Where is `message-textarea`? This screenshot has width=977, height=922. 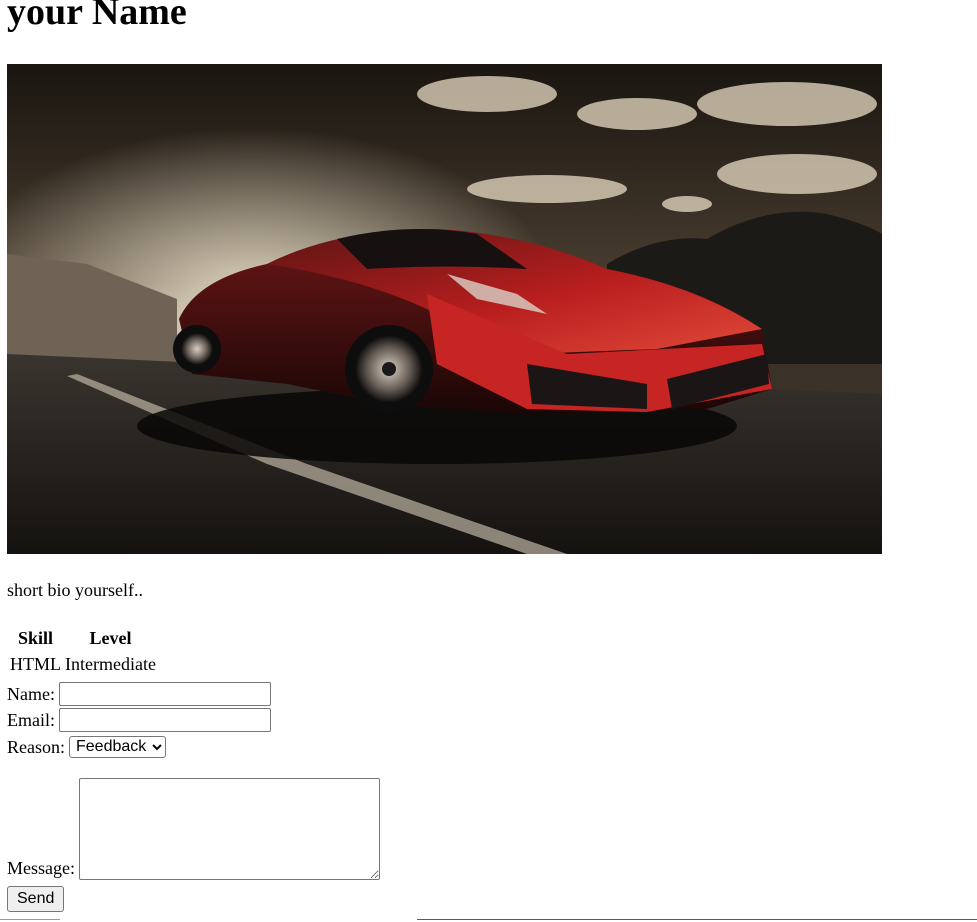
message-textarea is located at coordinates (229, 829).